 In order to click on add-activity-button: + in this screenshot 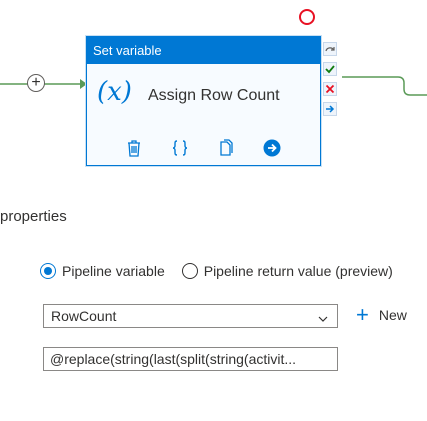, I will do `click(36, 83)`.